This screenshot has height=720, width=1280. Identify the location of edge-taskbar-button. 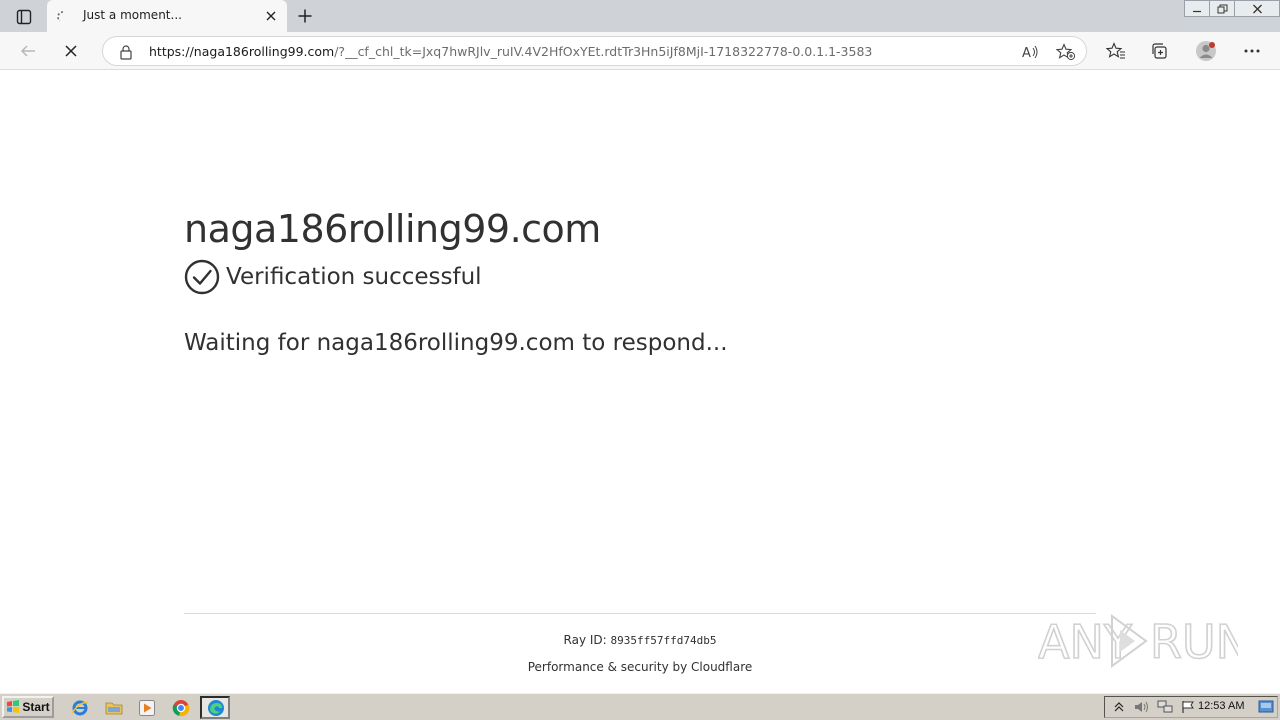
(215, 707).